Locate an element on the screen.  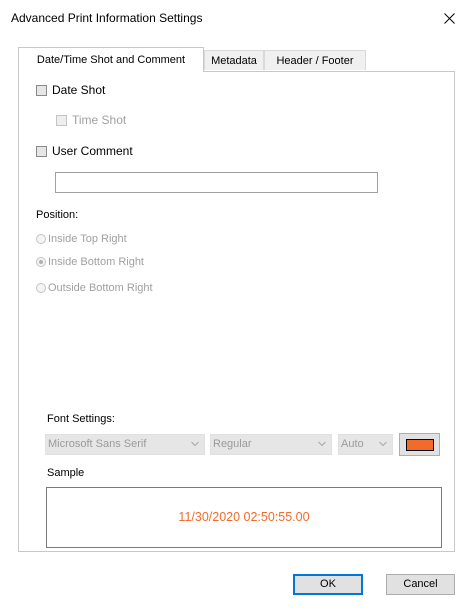
time-shot-checkbox: Time Shot is located at coordinates (91, 120).